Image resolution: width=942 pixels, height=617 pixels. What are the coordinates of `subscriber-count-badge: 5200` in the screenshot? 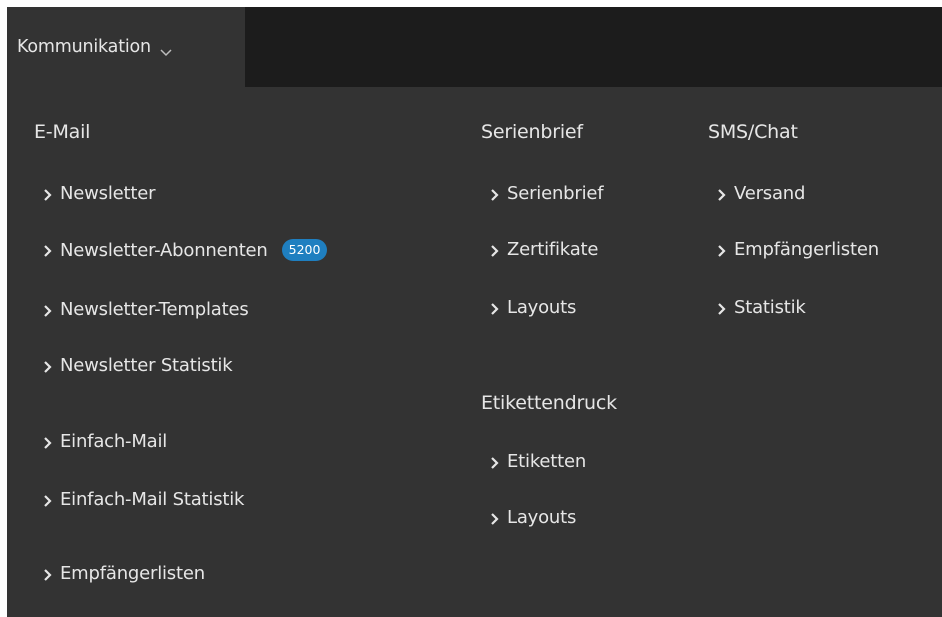 It's located at (304, 250).